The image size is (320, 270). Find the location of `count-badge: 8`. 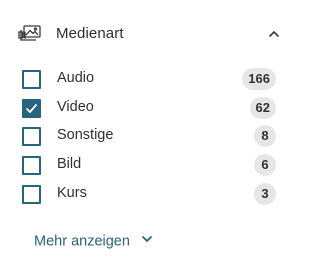

count-badge: 8 is located at coordinates (265, 136).